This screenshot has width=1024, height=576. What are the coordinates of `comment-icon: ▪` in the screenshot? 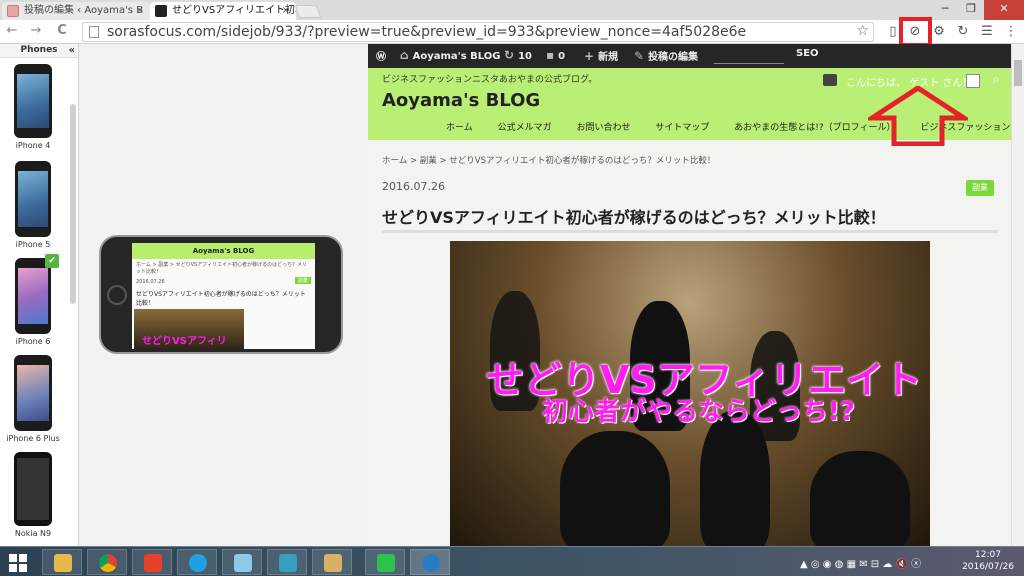 It's located at (550, 55).